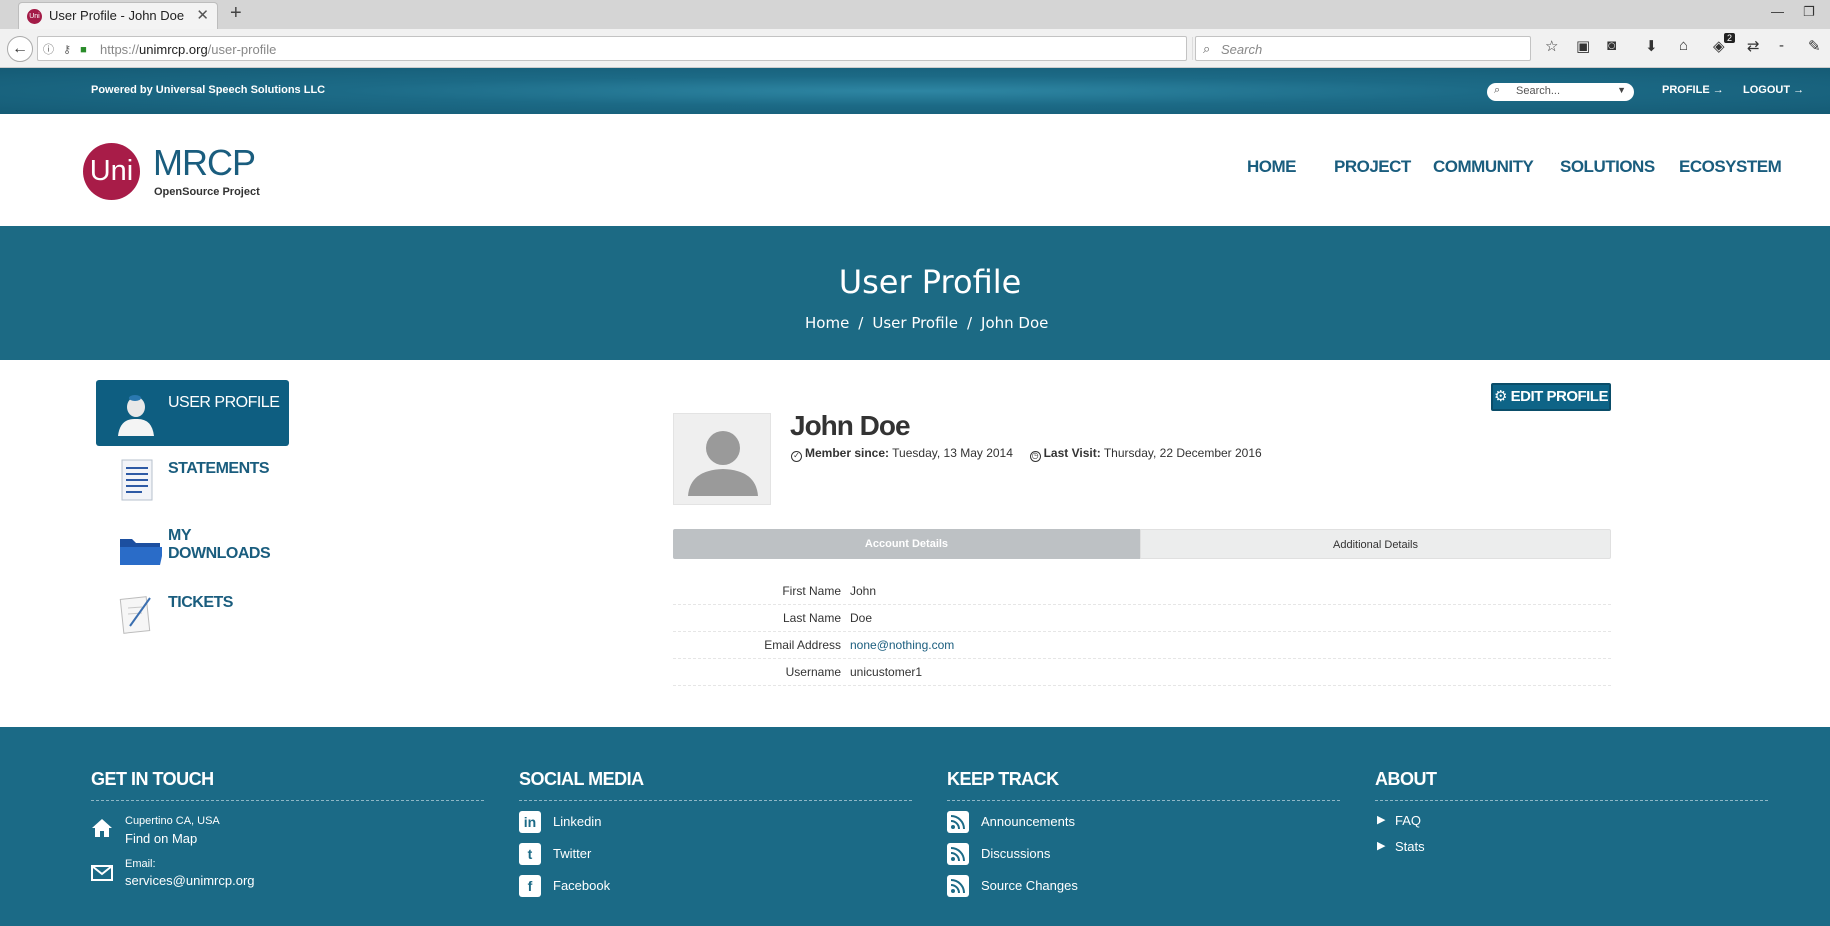 This screenshot has width=1830, height=926. Describe the element at coordinates (952, 453) in the screenshot. I see `member-since-value: Tuesday, 13 May 2014` at that location.